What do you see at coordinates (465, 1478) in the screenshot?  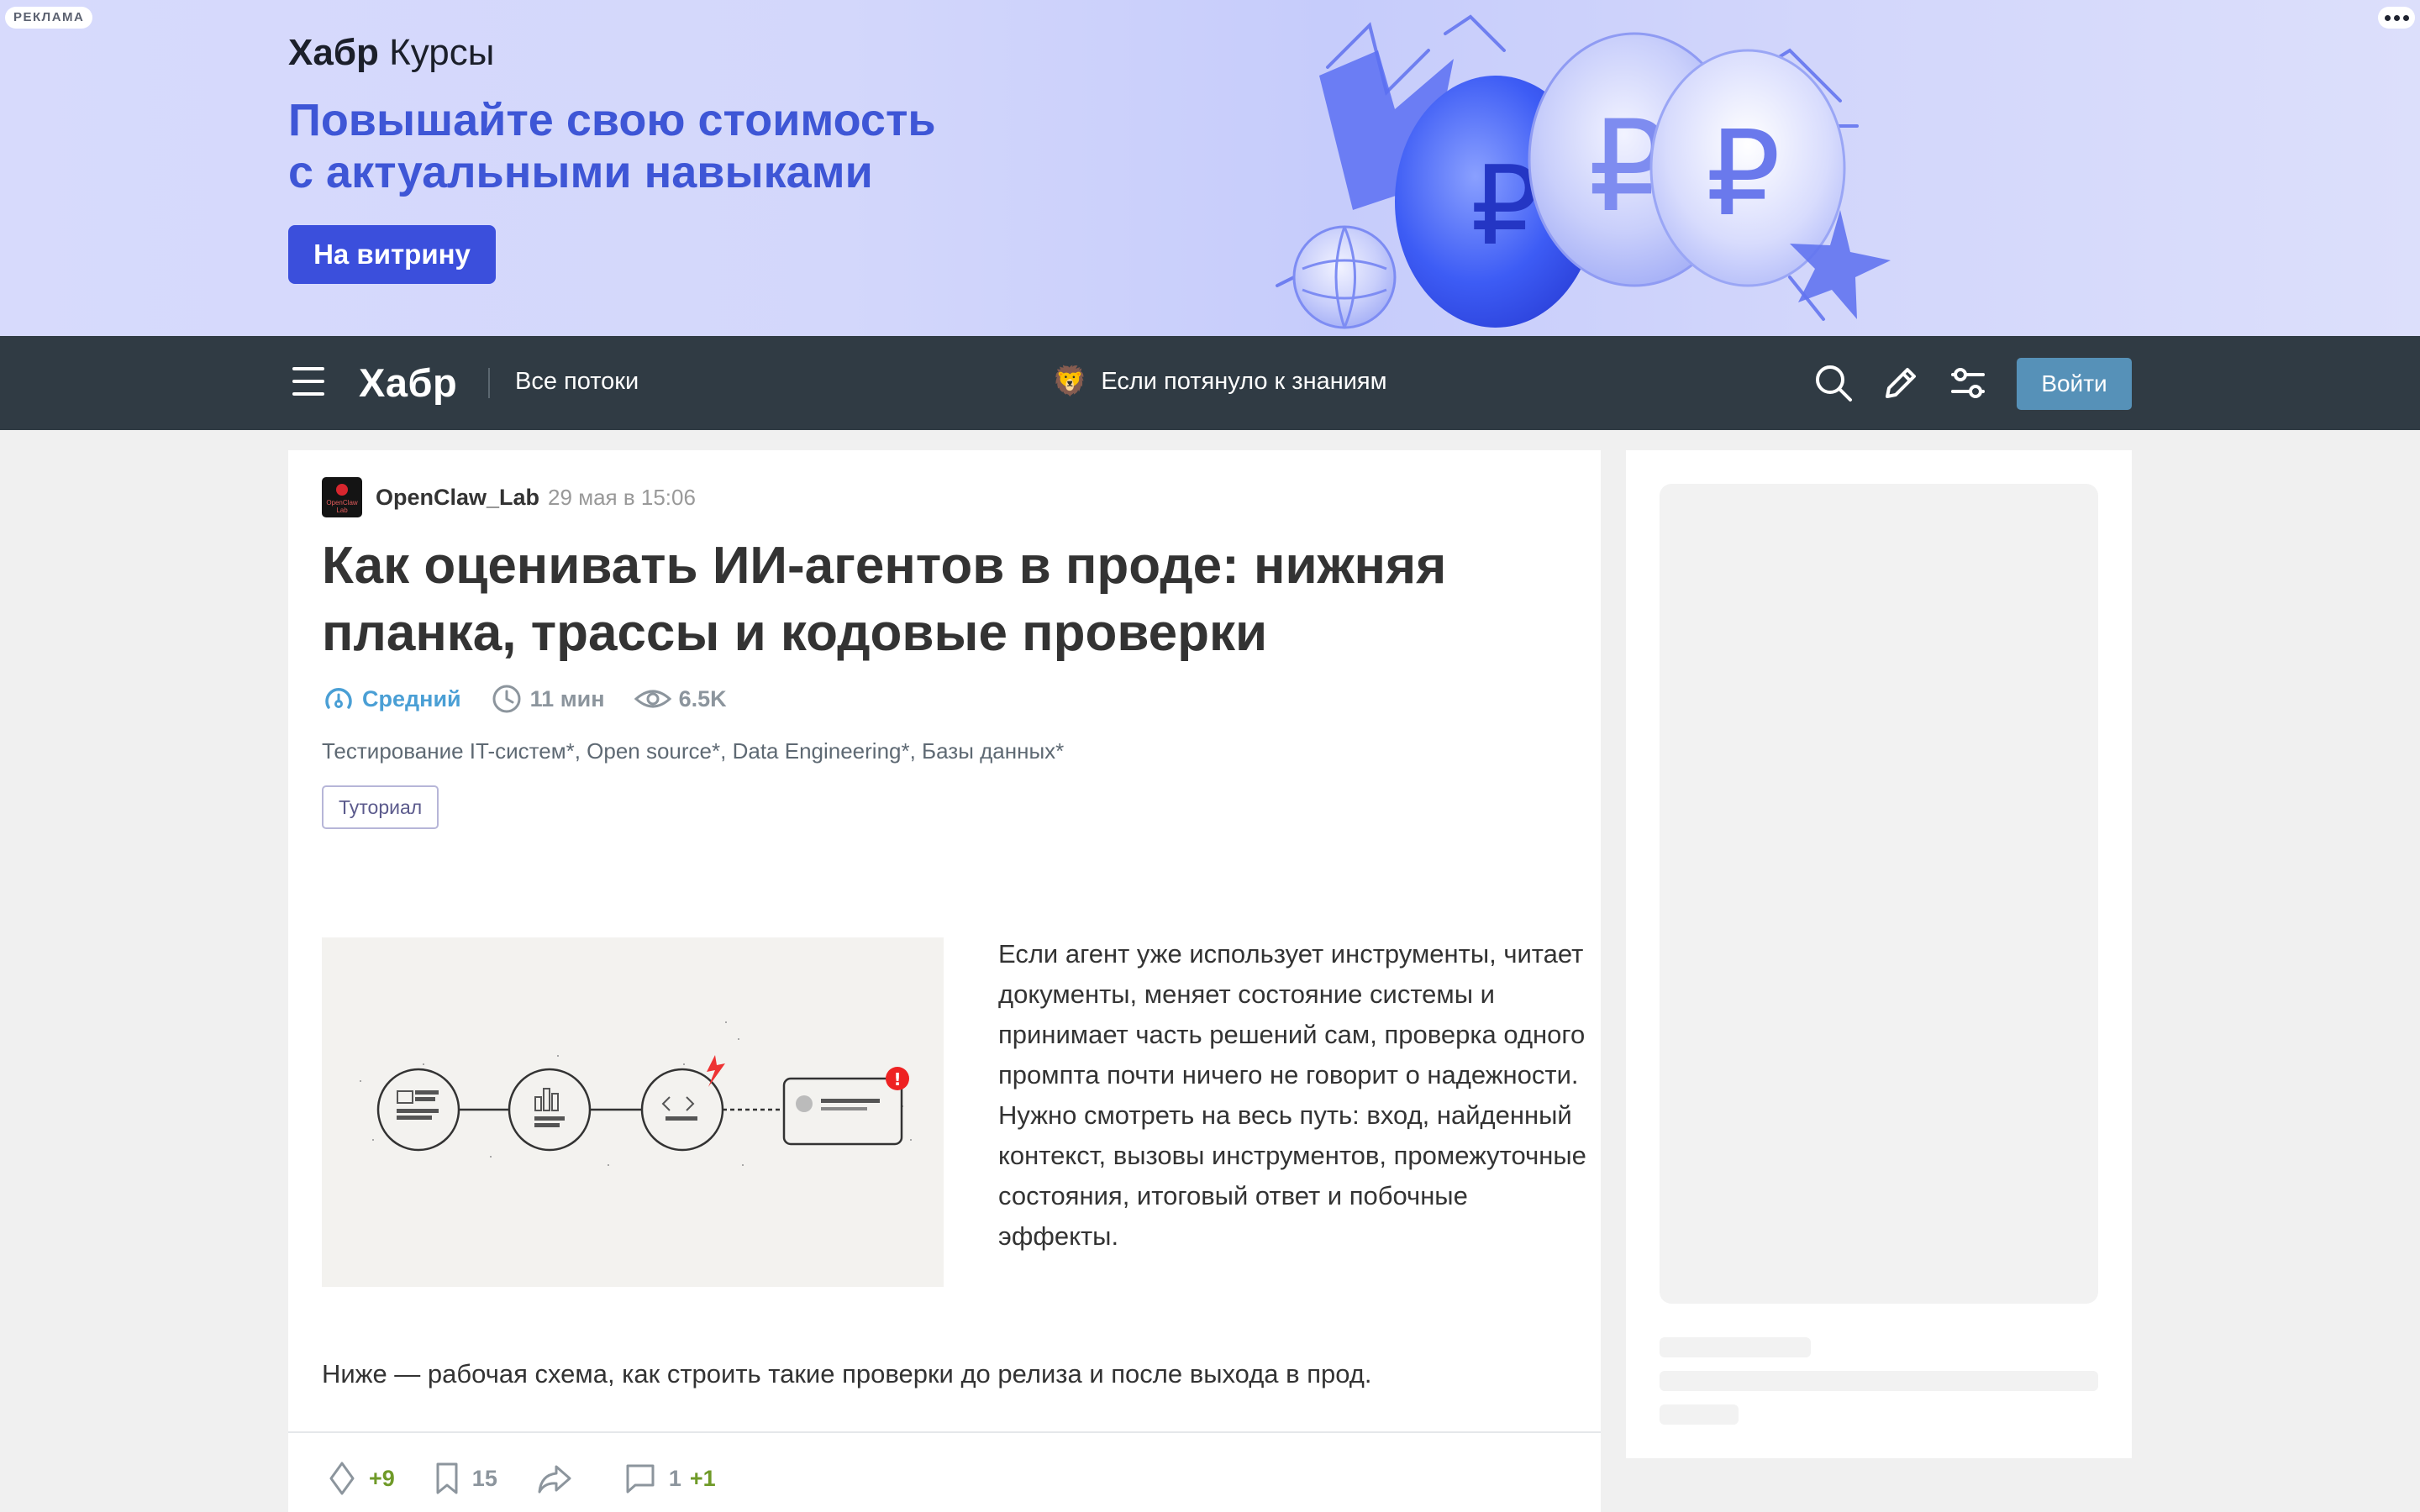 I see `bookmark-button: 15` at bounding box center [465, 1478].